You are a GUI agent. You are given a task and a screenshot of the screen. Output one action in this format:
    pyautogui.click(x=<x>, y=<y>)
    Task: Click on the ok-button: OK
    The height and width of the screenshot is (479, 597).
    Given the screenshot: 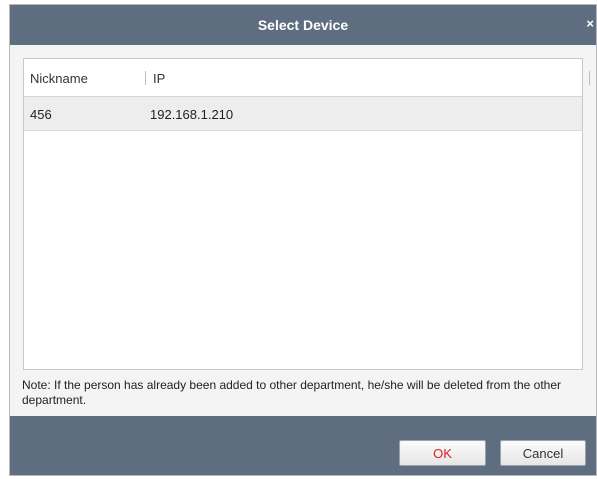 What is the action you would take?
    pyautogui.click(x=442, y=453)
    